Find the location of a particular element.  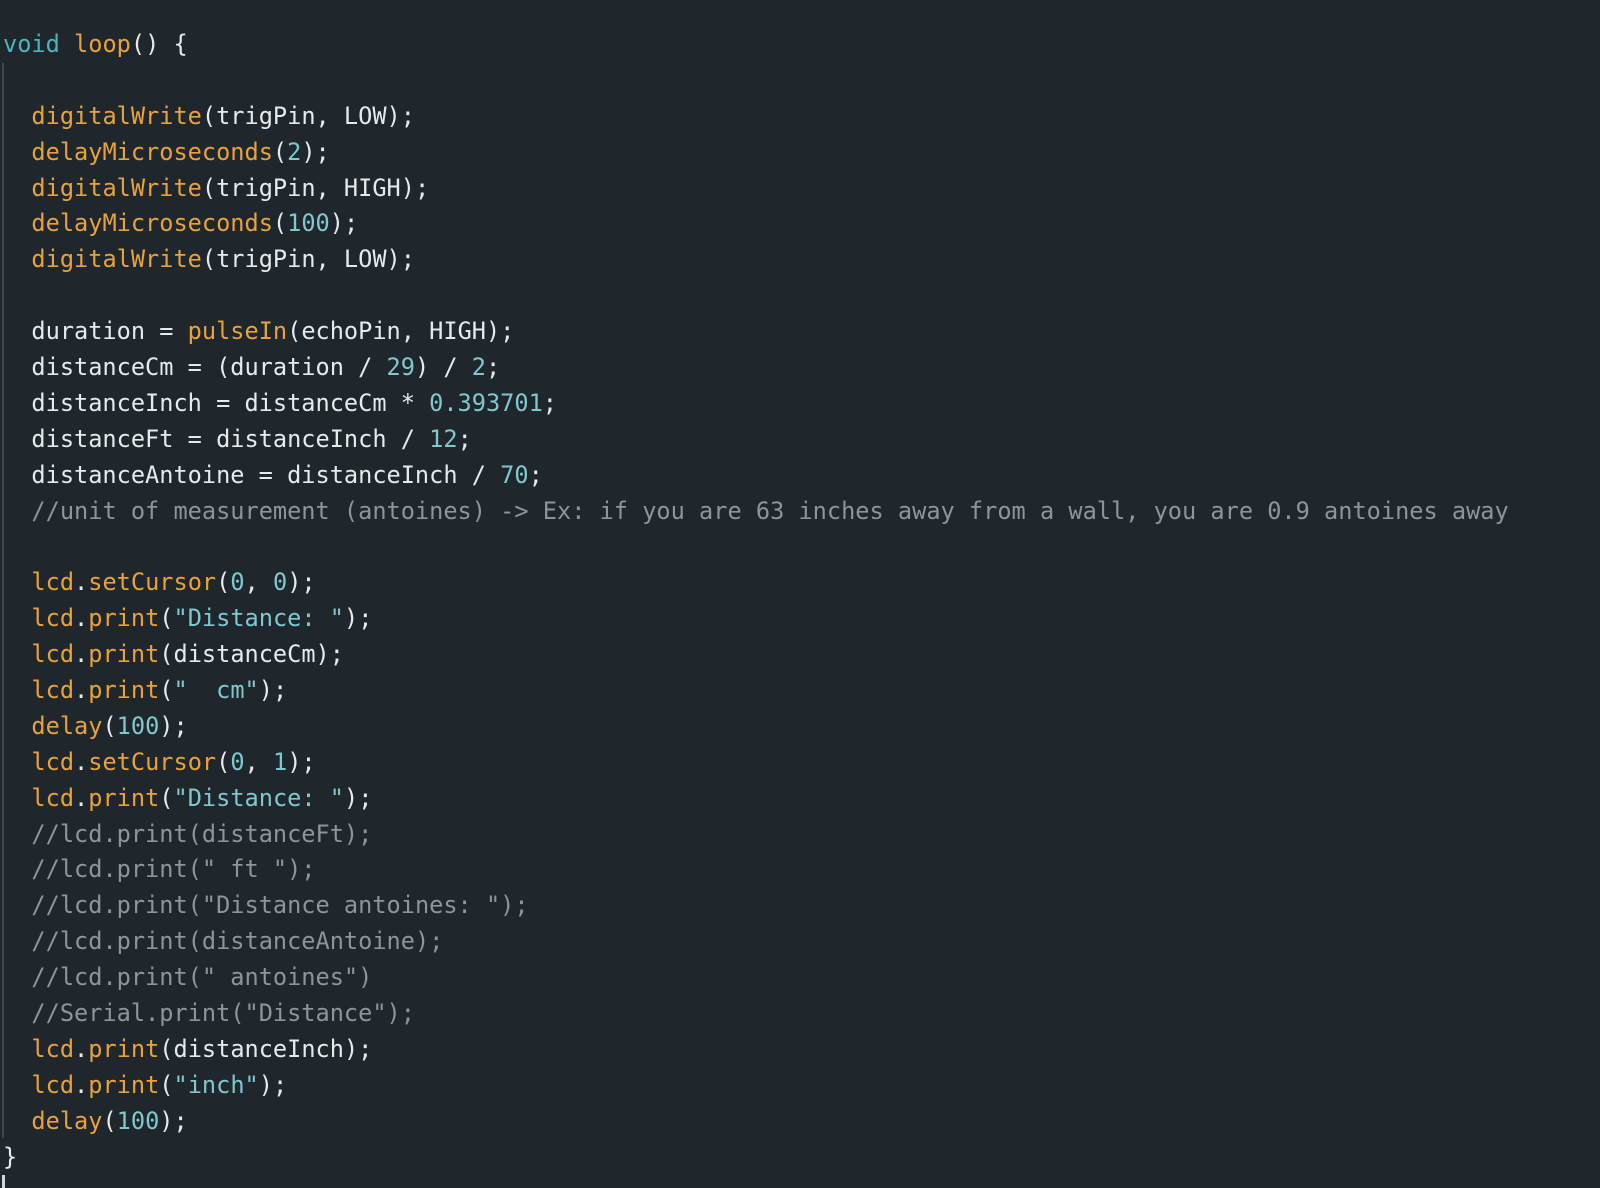

code-line: lcd.setCursor(0, 1); is located at coordinates (756, 763).